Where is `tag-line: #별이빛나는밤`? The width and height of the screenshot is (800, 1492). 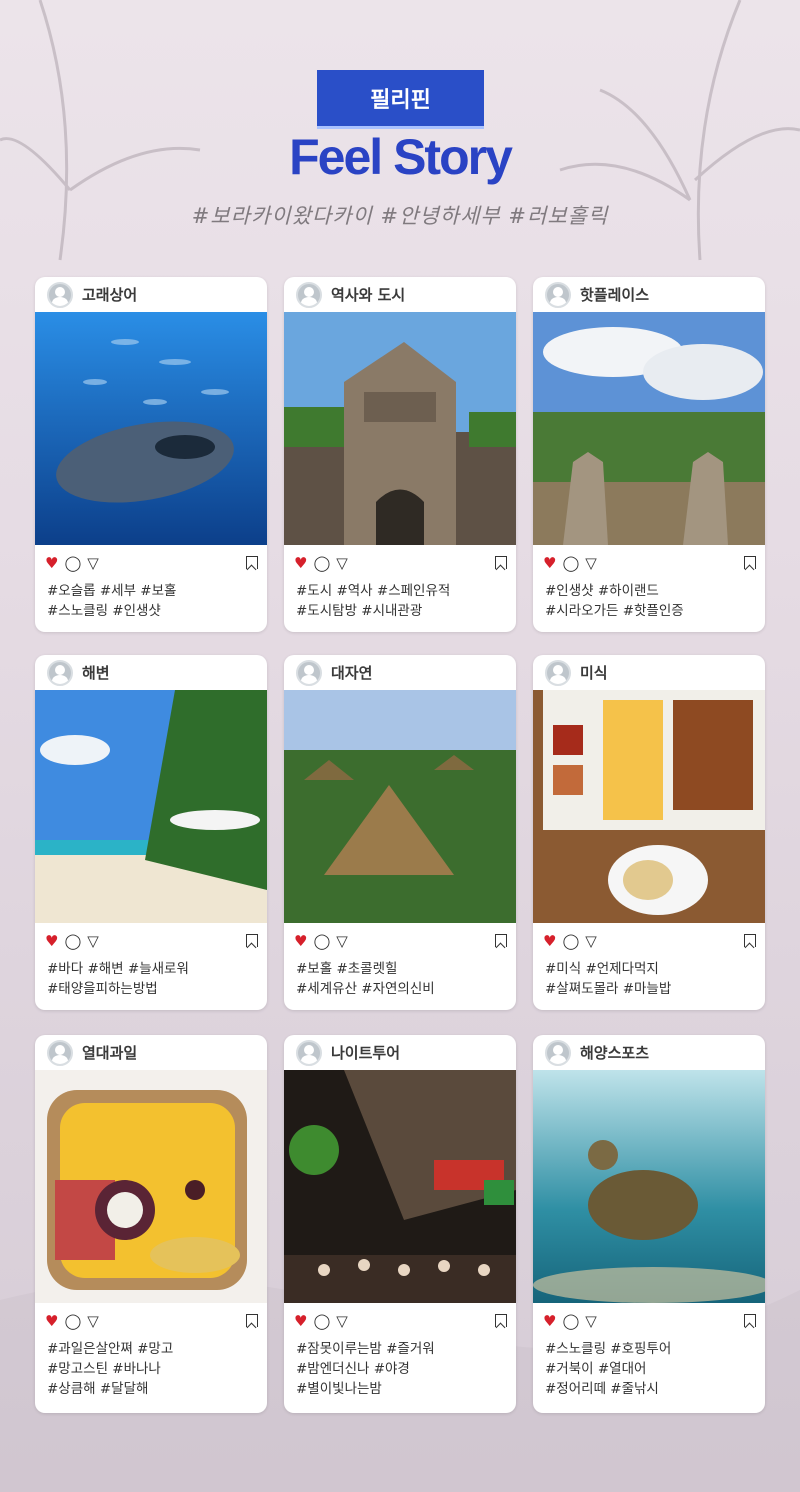 tag-line: #별이빛나는밤 is located at coordinates (339, 1389).